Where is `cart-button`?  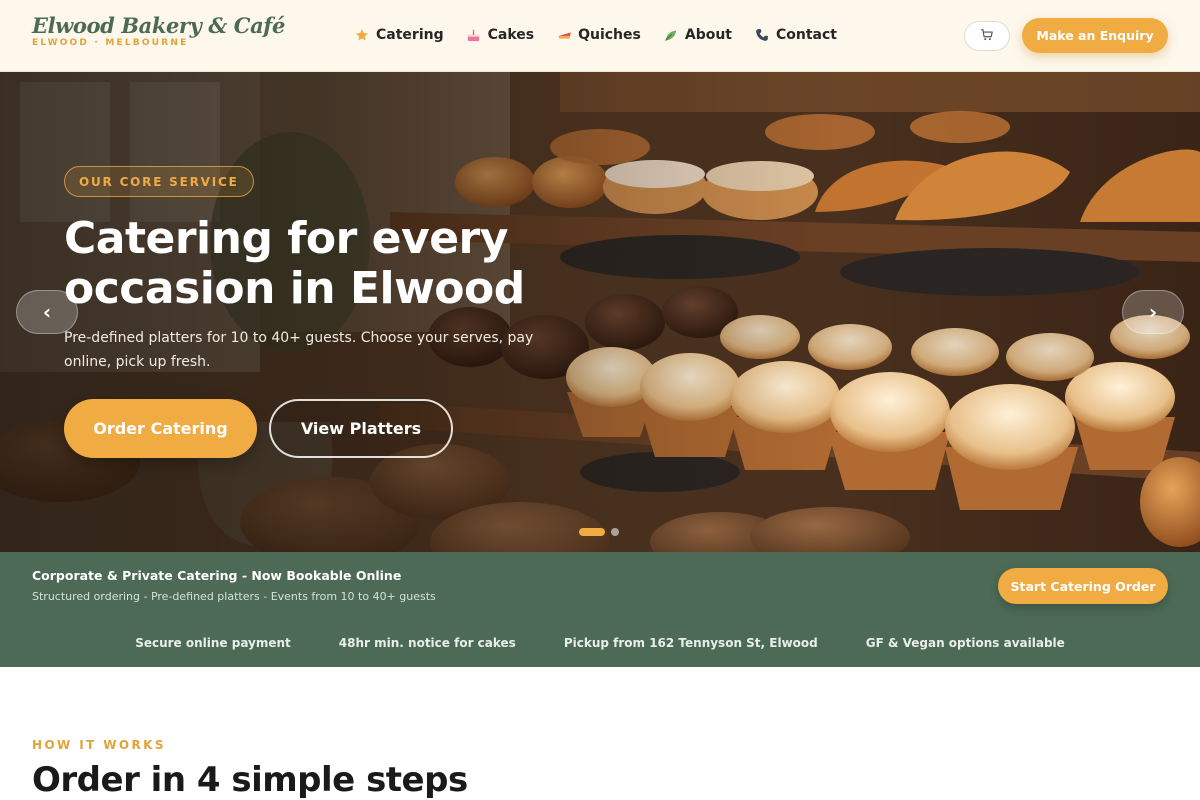 cart-button is located at coordinates (987, 36).